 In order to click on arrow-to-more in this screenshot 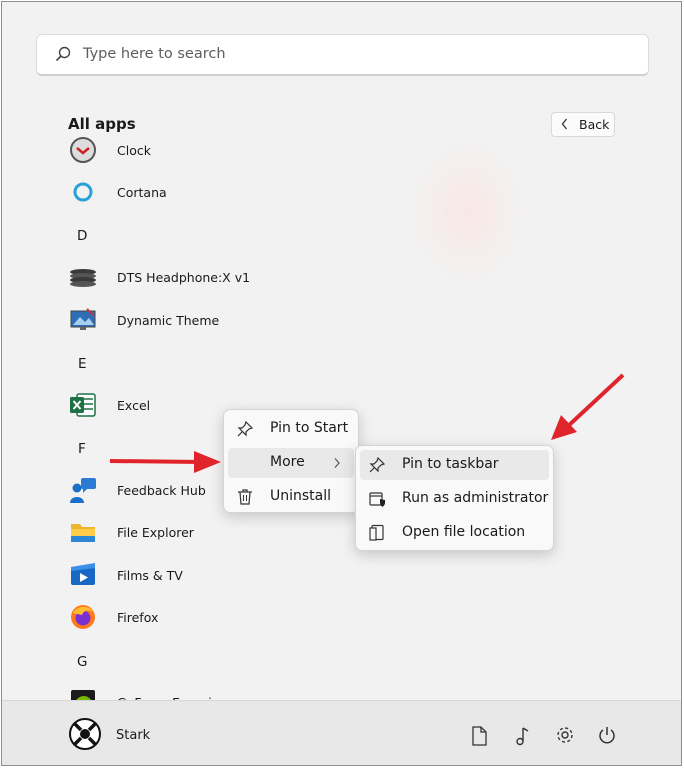, I will do `click(165, 462)`.